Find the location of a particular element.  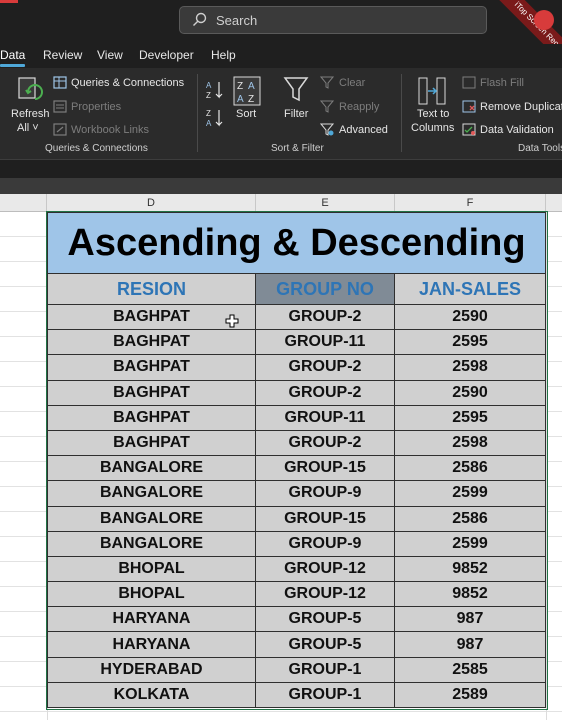

reapply-icon is located at coordinates (327, 106).